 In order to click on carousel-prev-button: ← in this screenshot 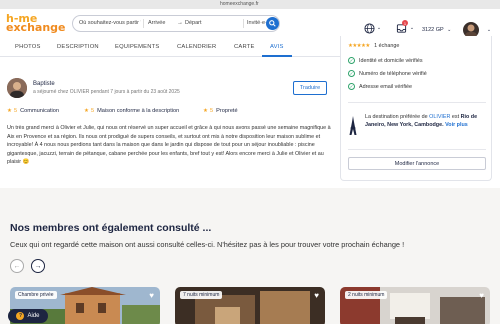, I will do `click(17, 266)`.